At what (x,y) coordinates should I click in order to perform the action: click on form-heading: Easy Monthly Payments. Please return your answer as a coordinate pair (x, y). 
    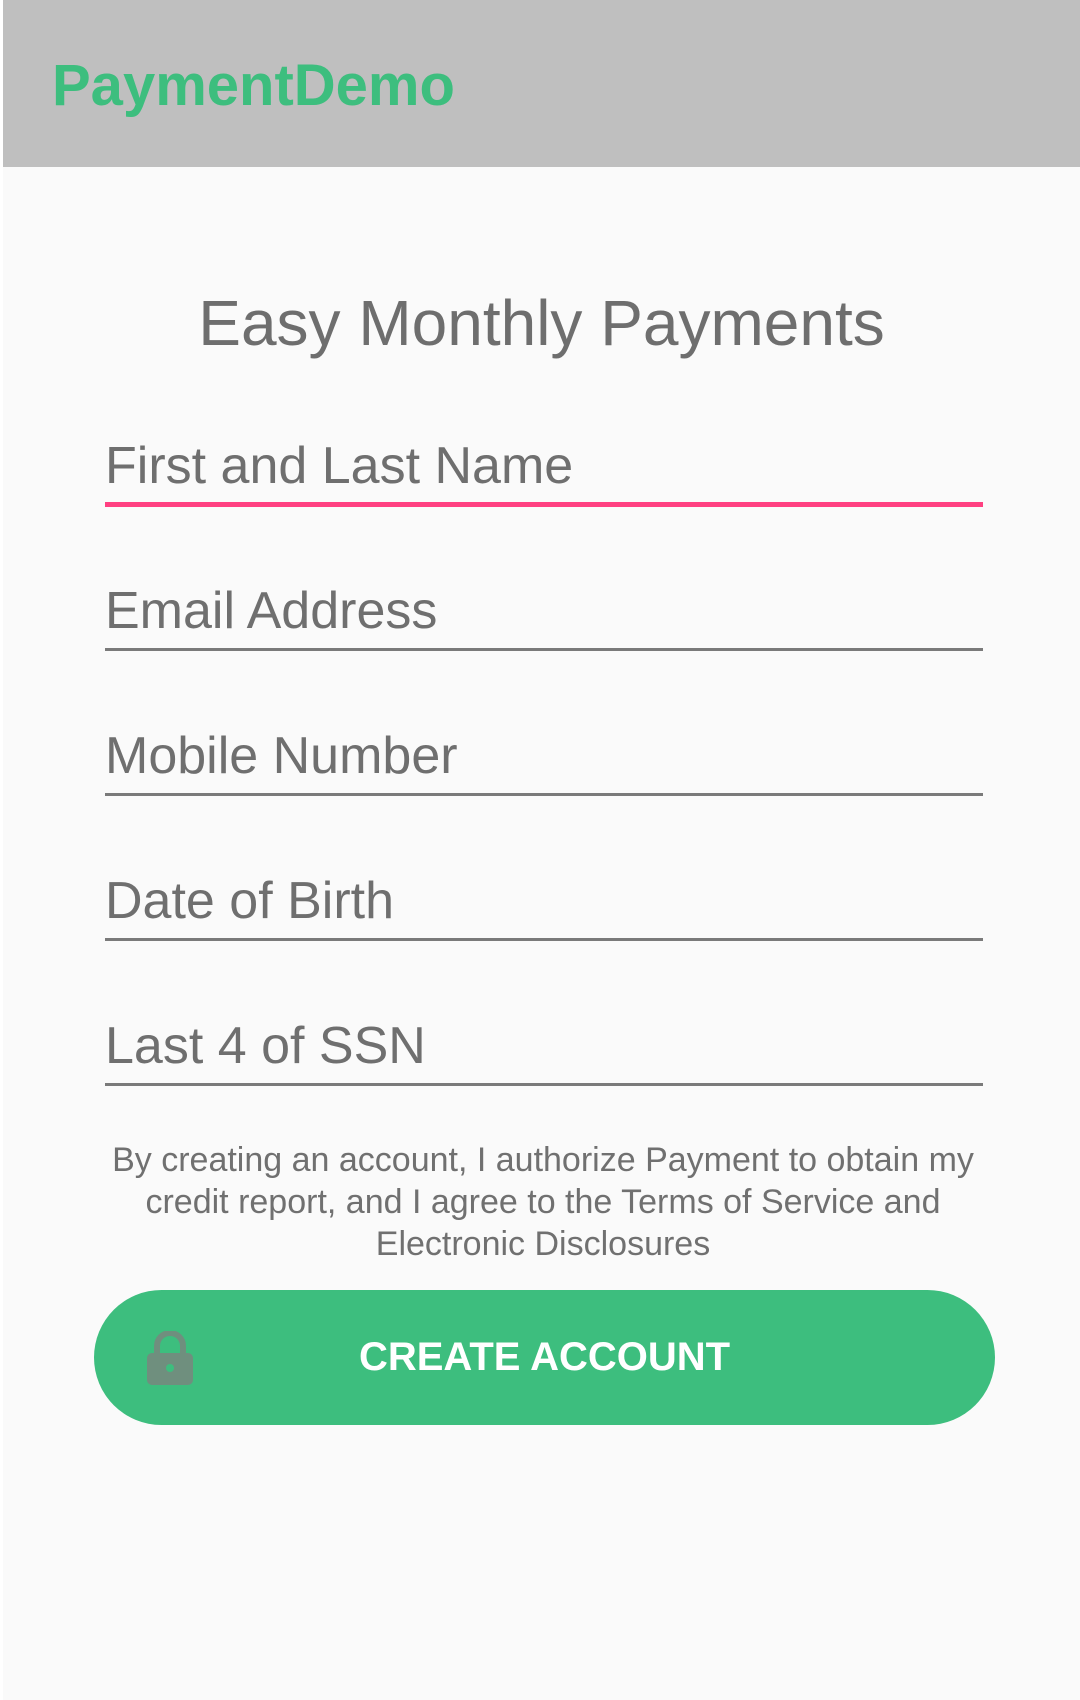
    Looking at the image, I should click on (541, 323).